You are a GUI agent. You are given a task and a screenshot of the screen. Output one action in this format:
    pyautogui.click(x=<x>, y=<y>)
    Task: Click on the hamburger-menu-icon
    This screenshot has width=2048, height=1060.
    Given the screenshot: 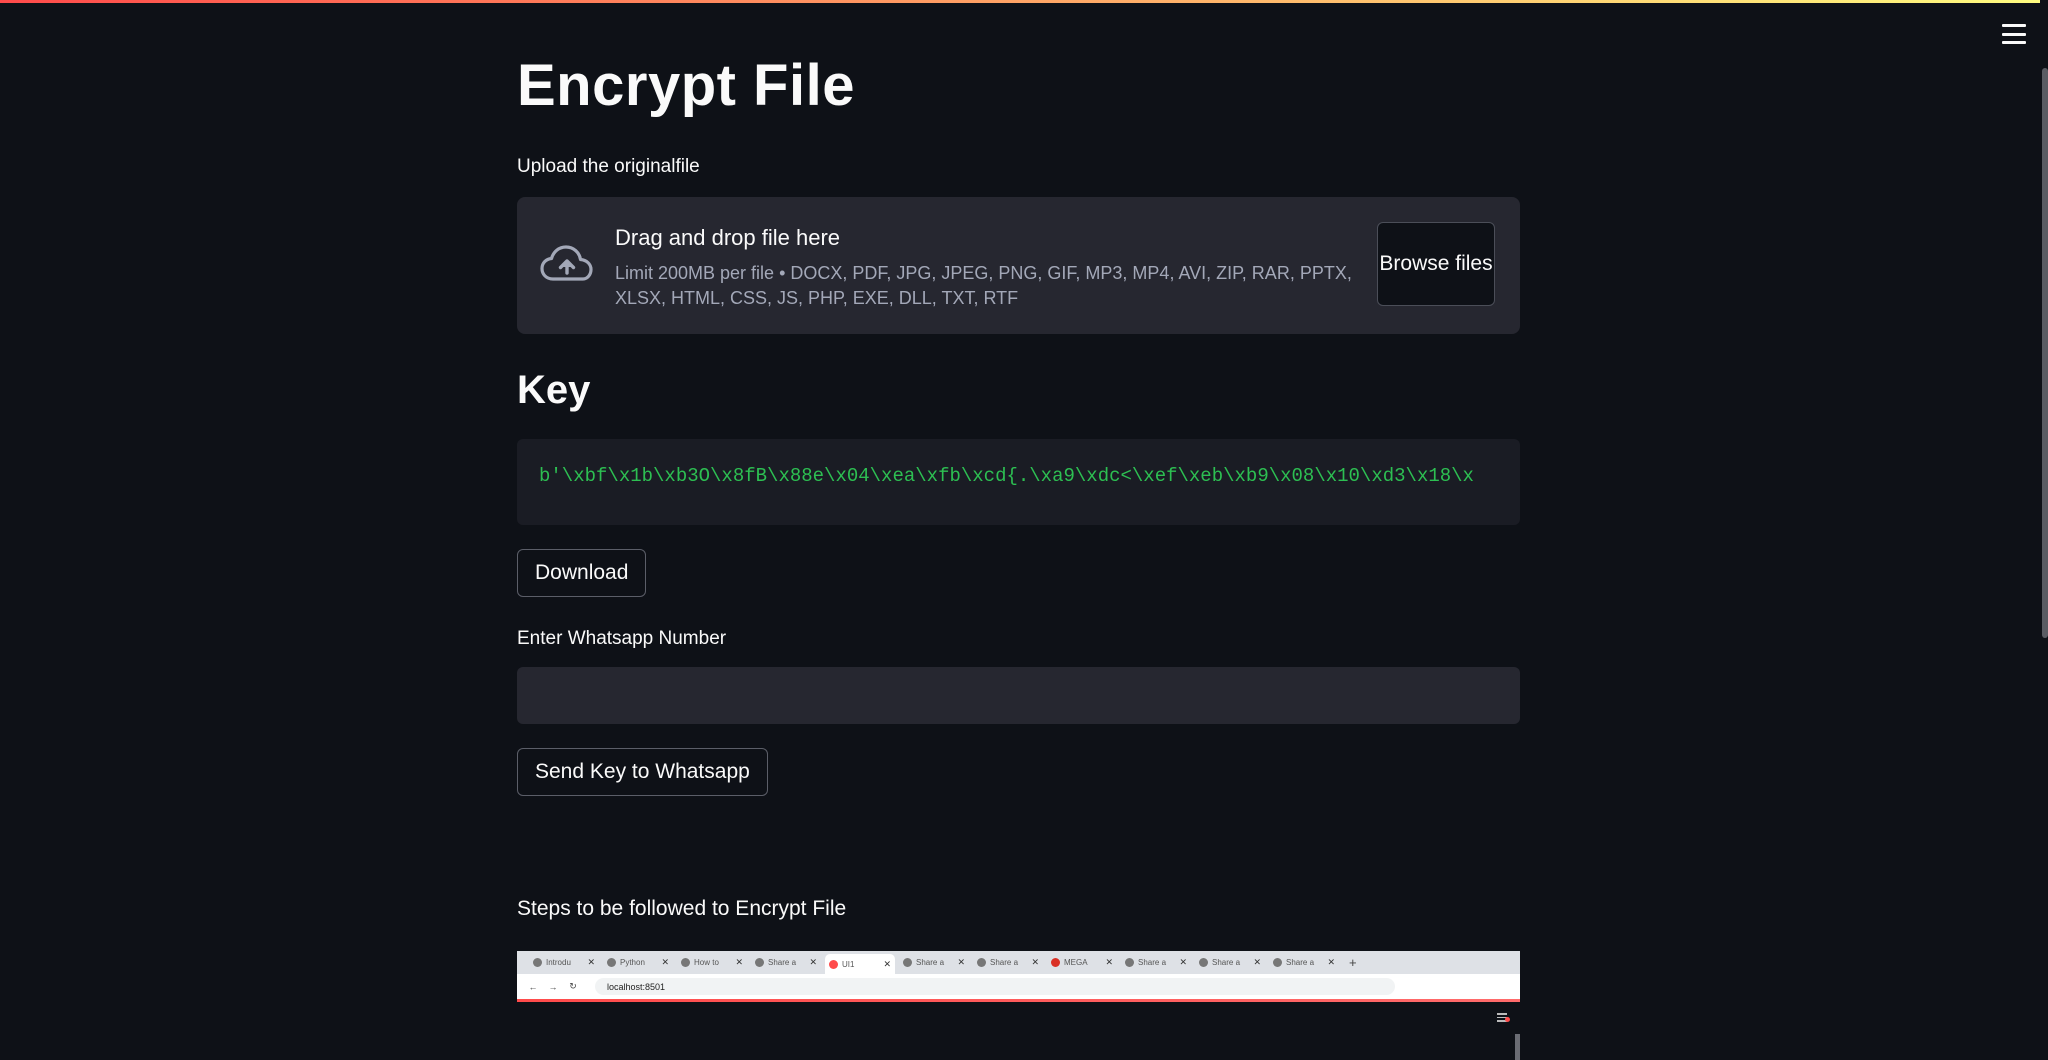 What is the action you would take?
    pyautogui.click(x=2014, y=34)
    